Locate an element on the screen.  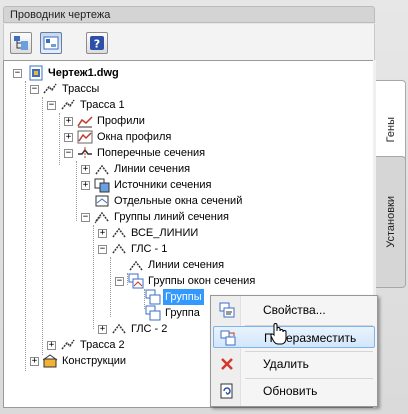
menu-item-refresh: Обновить is located at coordinates (294, 391).